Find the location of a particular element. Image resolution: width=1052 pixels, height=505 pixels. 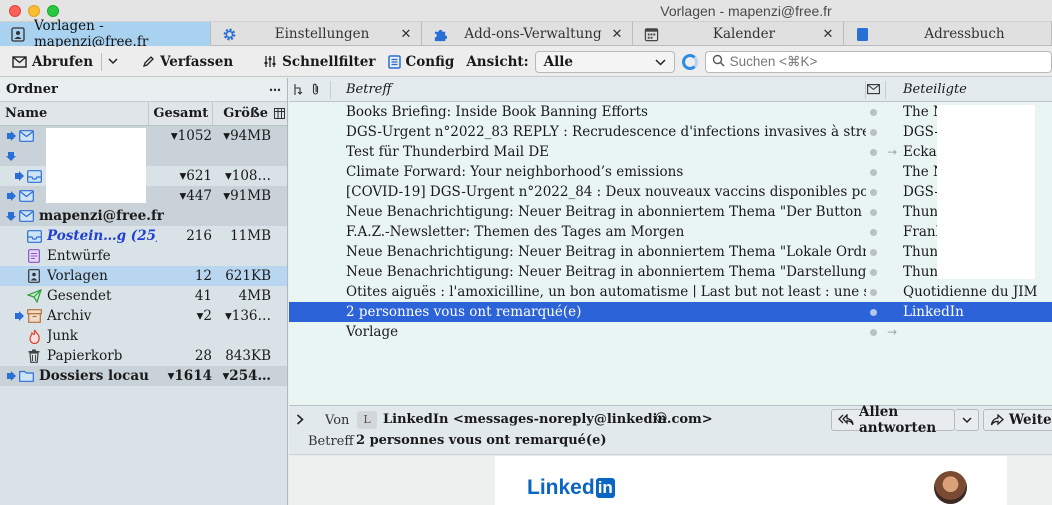

folder-total: 12 is located at coordinates (203, 276).